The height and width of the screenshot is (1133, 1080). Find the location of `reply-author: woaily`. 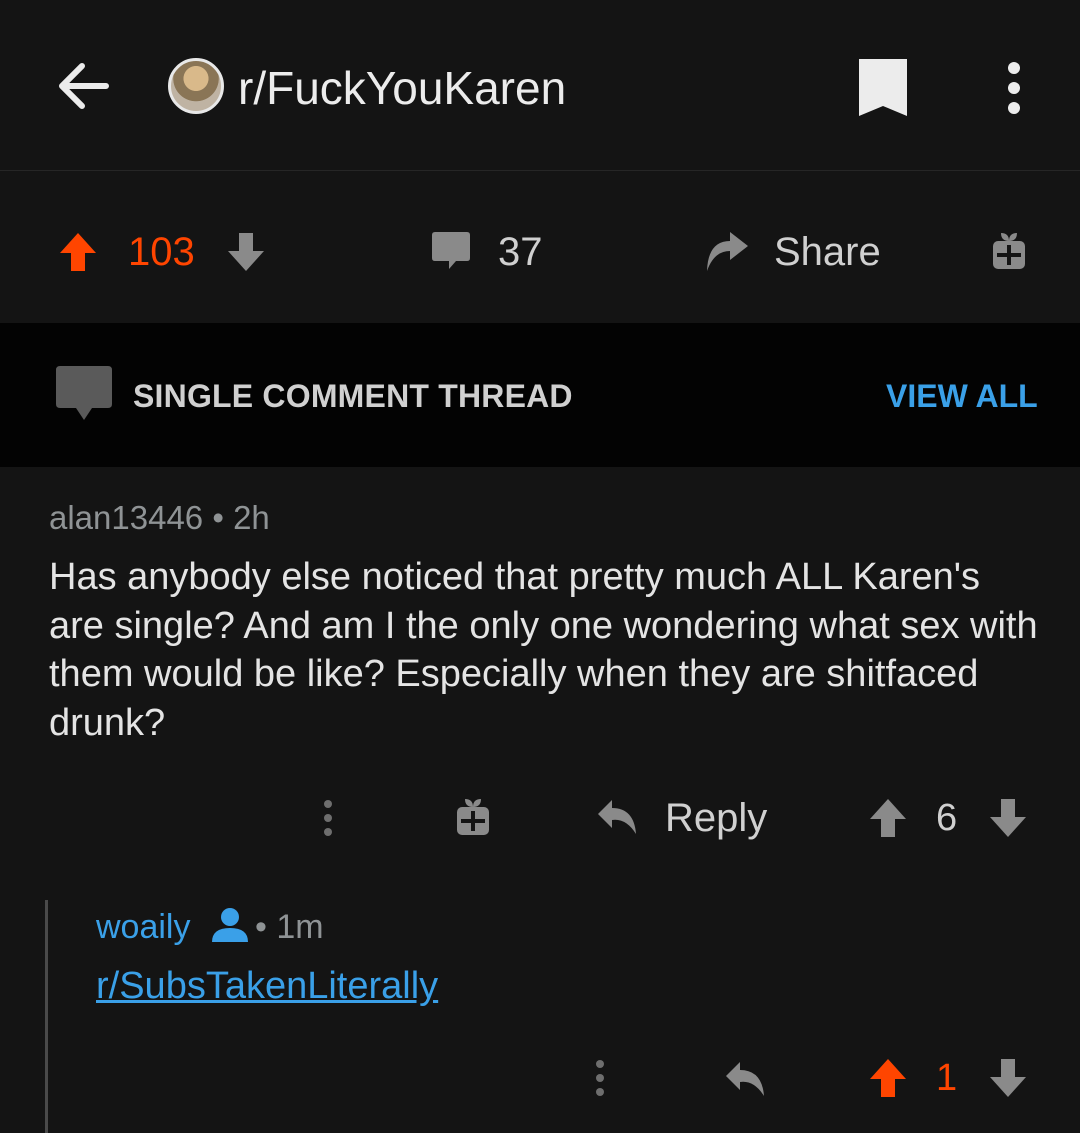

reply-author: woaily is located at coordinates (143, 927).